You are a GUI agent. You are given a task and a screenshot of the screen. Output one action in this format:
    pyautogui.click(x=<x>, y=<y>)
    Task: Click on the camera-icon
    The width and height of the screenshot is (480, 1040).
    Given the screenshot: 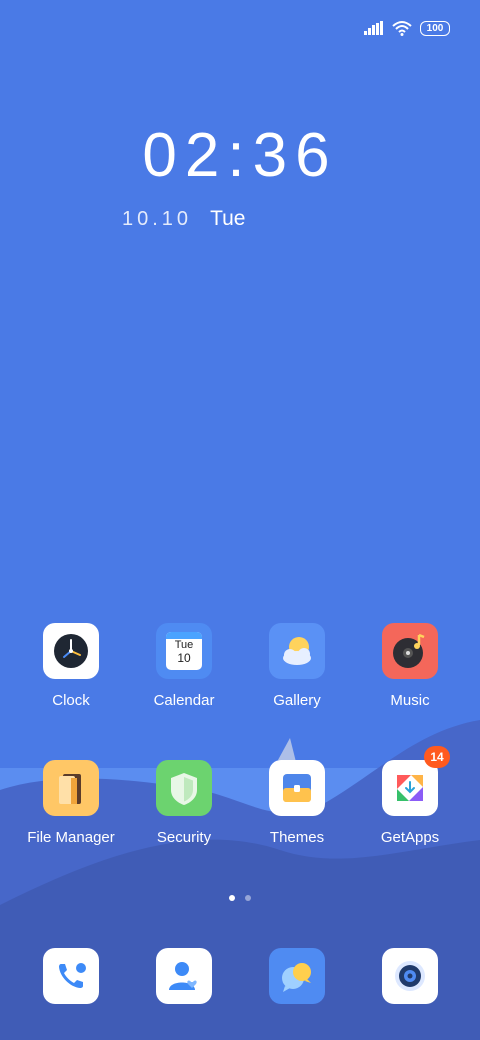 What is the action you would take?
    pyautogui.click(x=410, y=976)
    